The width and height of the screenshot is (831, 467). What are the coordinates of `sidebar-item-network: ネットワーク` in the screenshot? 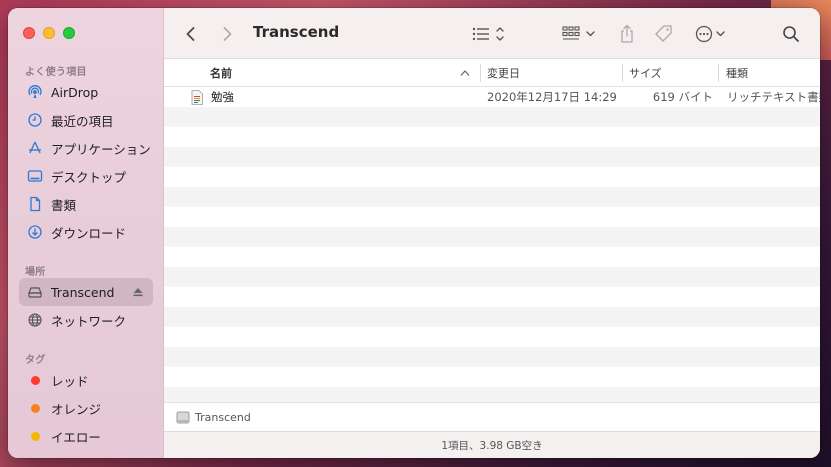 It's located at (86, 320).